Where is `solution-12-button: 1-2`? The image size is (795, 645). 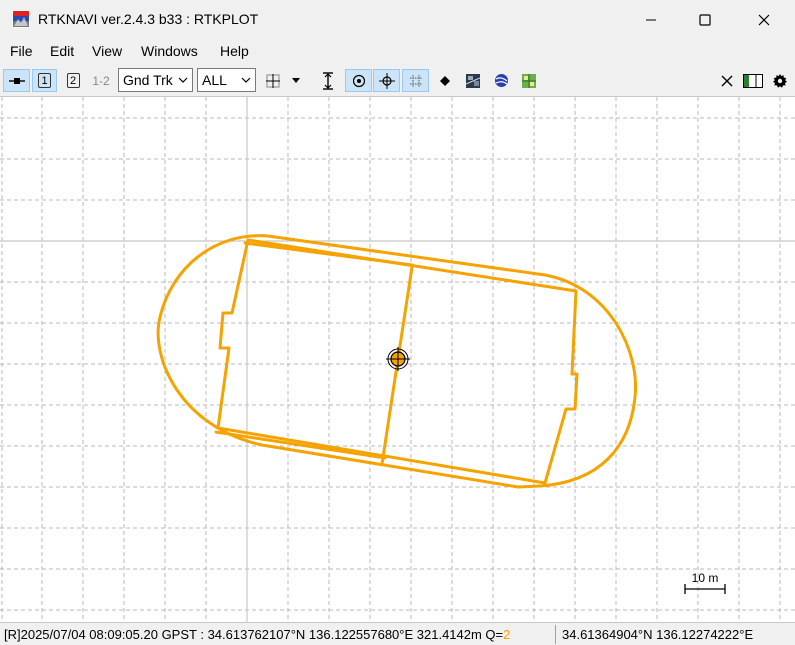 solution-12-button: 1-2 is located at coordinates (101, 80).